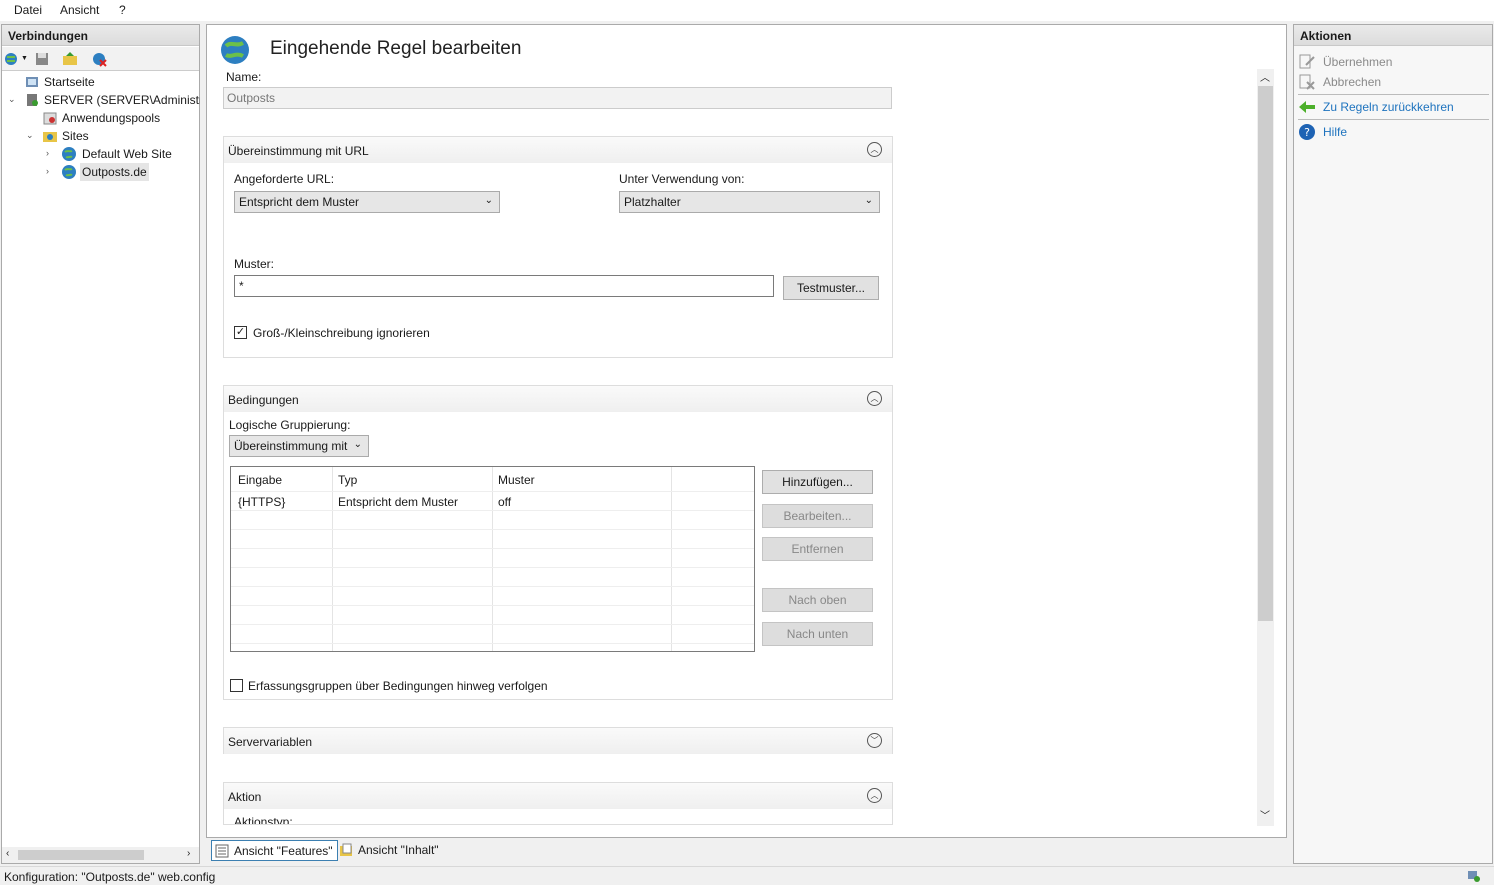 Image resolution: width=1494 pixels, height=885 pixels. I want to click on status-bar: Konfiguration: "Outposts.de" web.config, so click(747, 875).